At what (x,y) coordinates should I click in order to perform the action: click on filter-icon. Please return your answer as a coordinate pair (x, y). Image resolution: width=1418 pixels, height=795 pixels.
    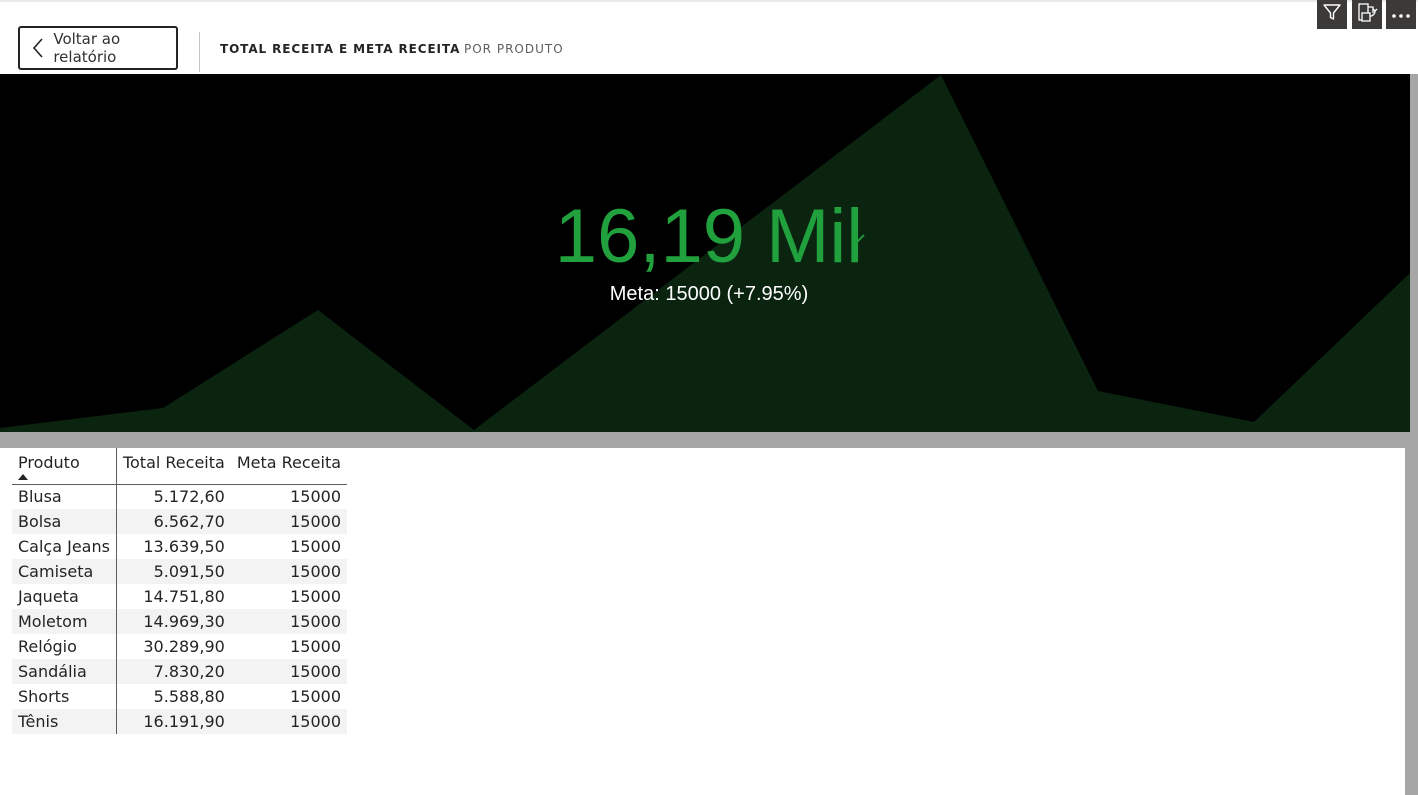
    Looking at the image, I should click on (1332, 14).